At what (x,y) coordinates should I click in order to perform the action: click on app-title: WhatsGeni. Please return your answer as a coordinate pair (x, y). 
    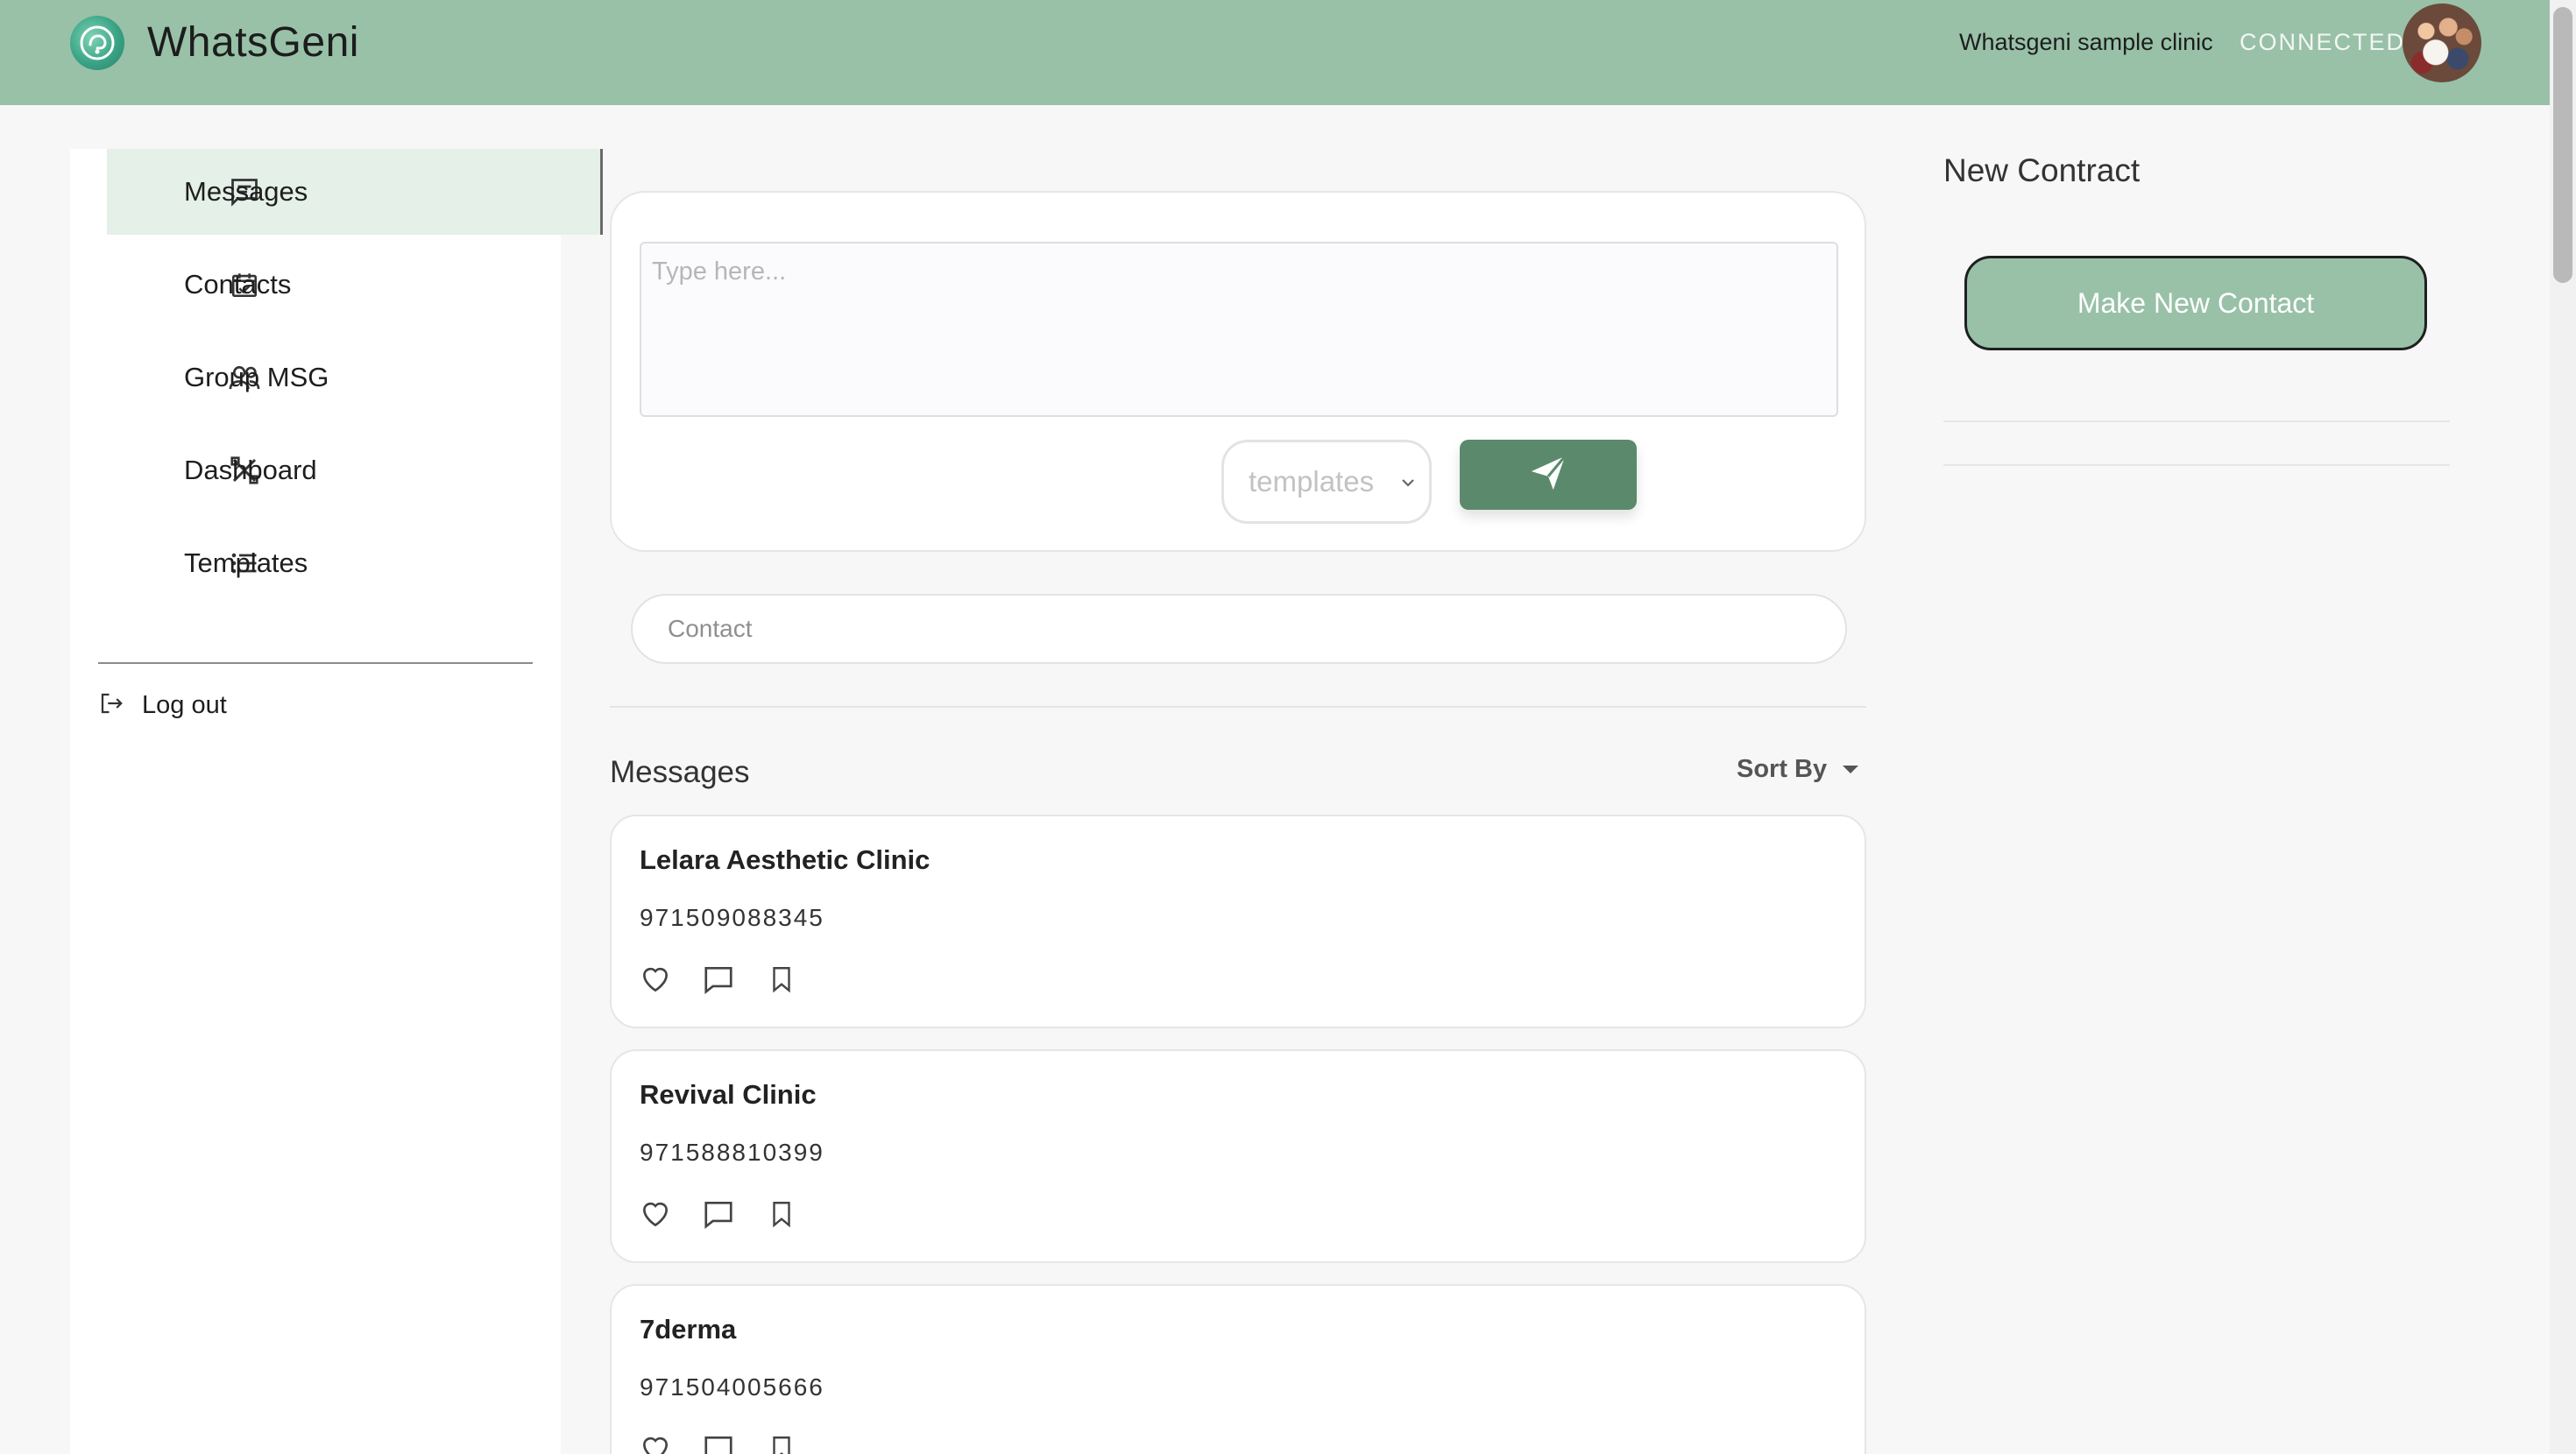
    Looking at the image, I should click on (253, 42).